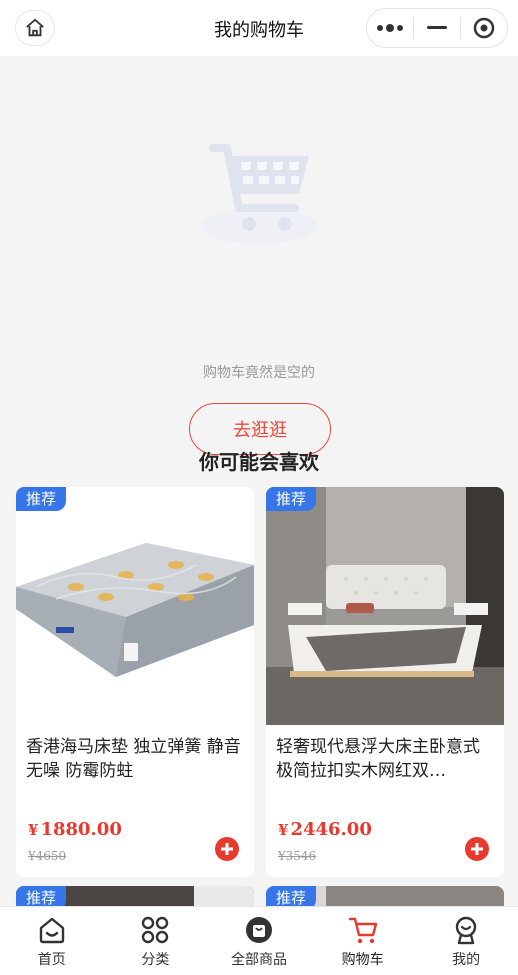  Describe the element at coordinates (259, 28) in the screenshot. I see `top-navigation-bar: 我的购物车` at that location.